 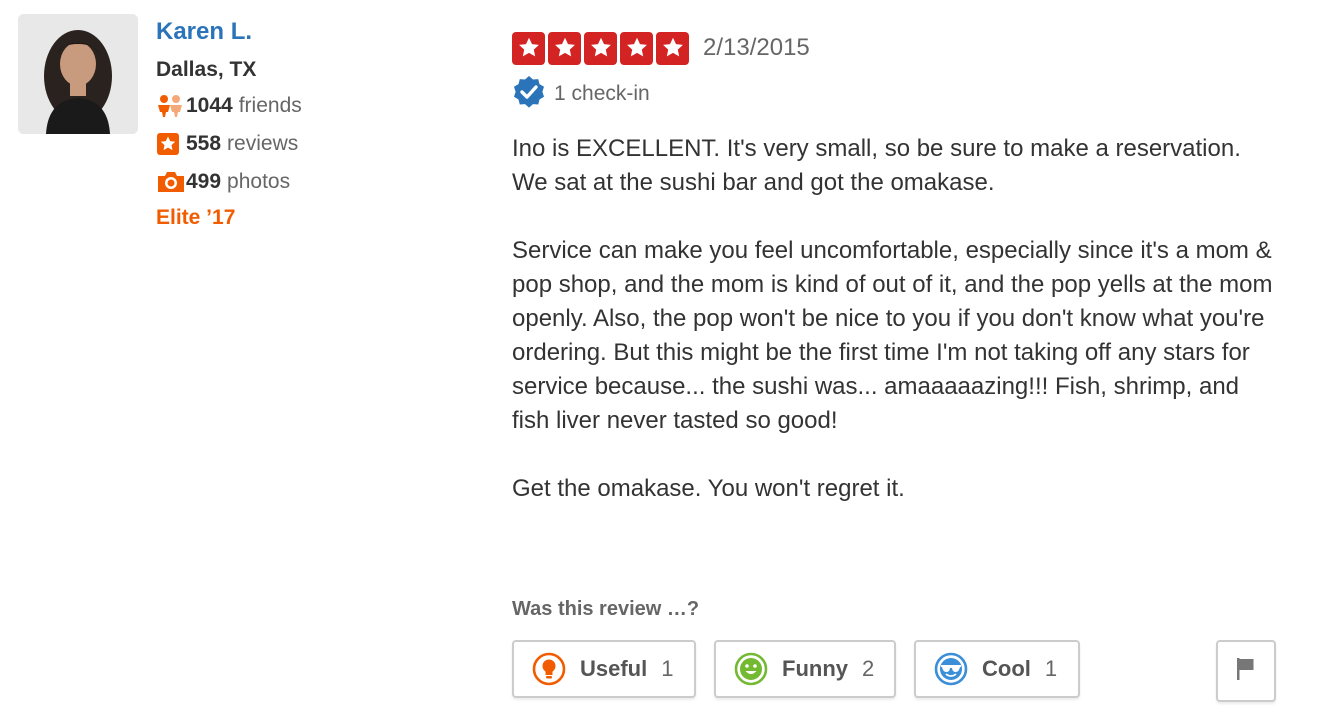 What do you see at coordinates (667, 668) in the screenshot?
I see `useful-count: 1` at bounding box center [667, 668].